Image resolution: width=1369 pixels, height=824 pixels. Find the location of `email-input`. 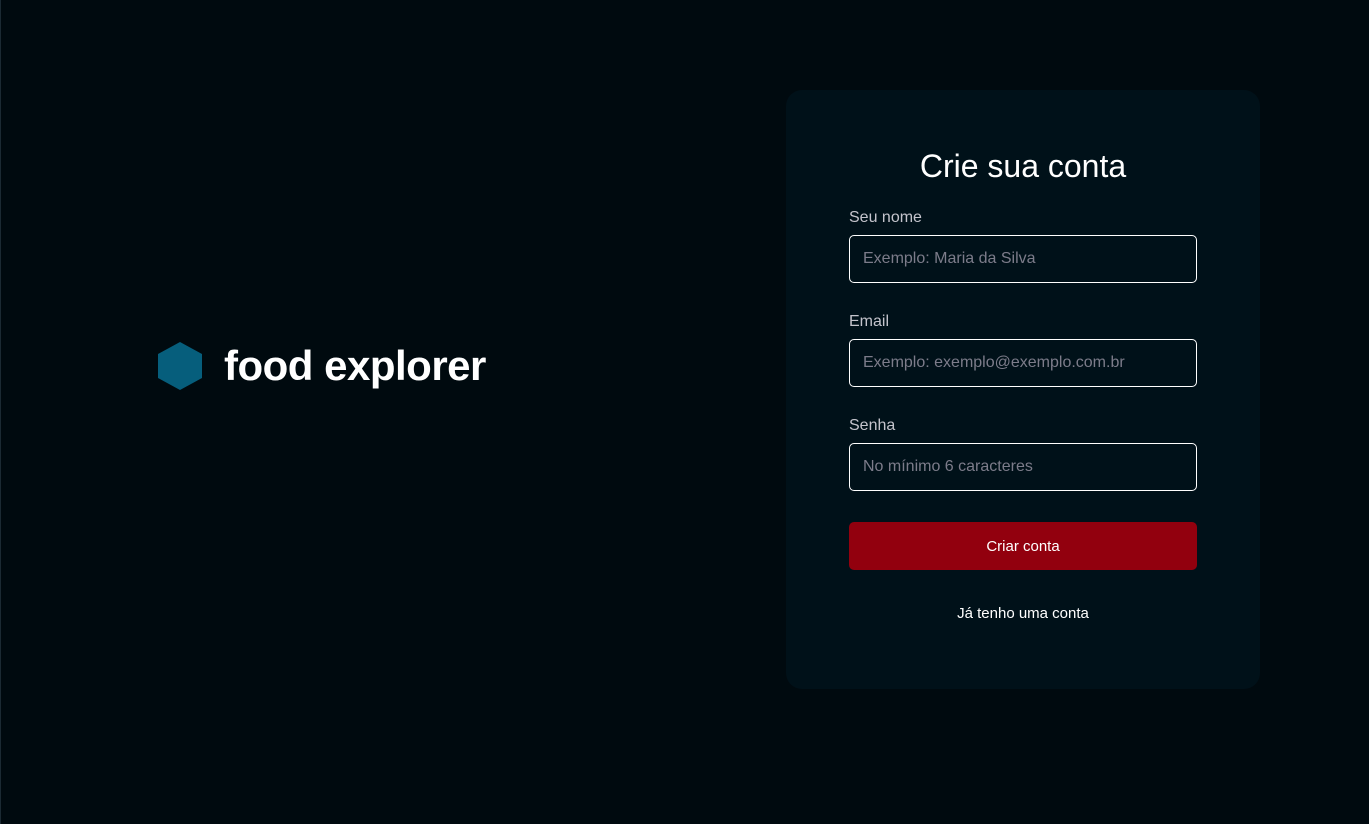

email-input is located at coordinates (1023, 363).